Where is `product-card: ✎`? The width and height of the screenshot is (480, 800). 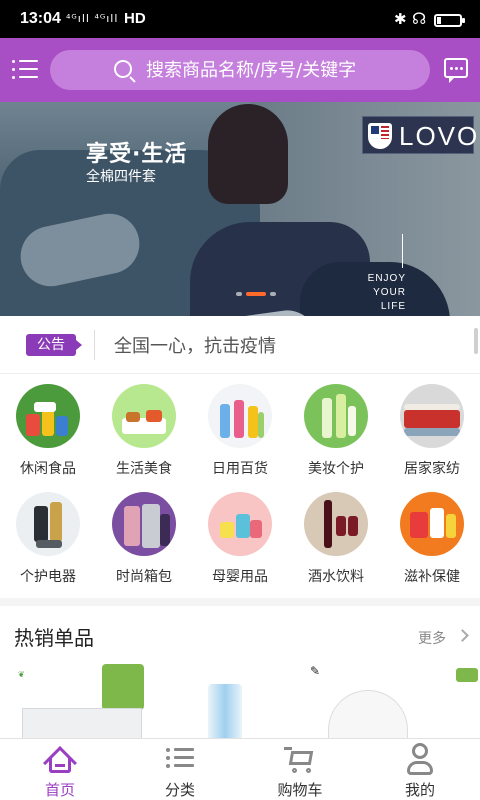 product-card: ✎ is located at coordinates (360, 701).